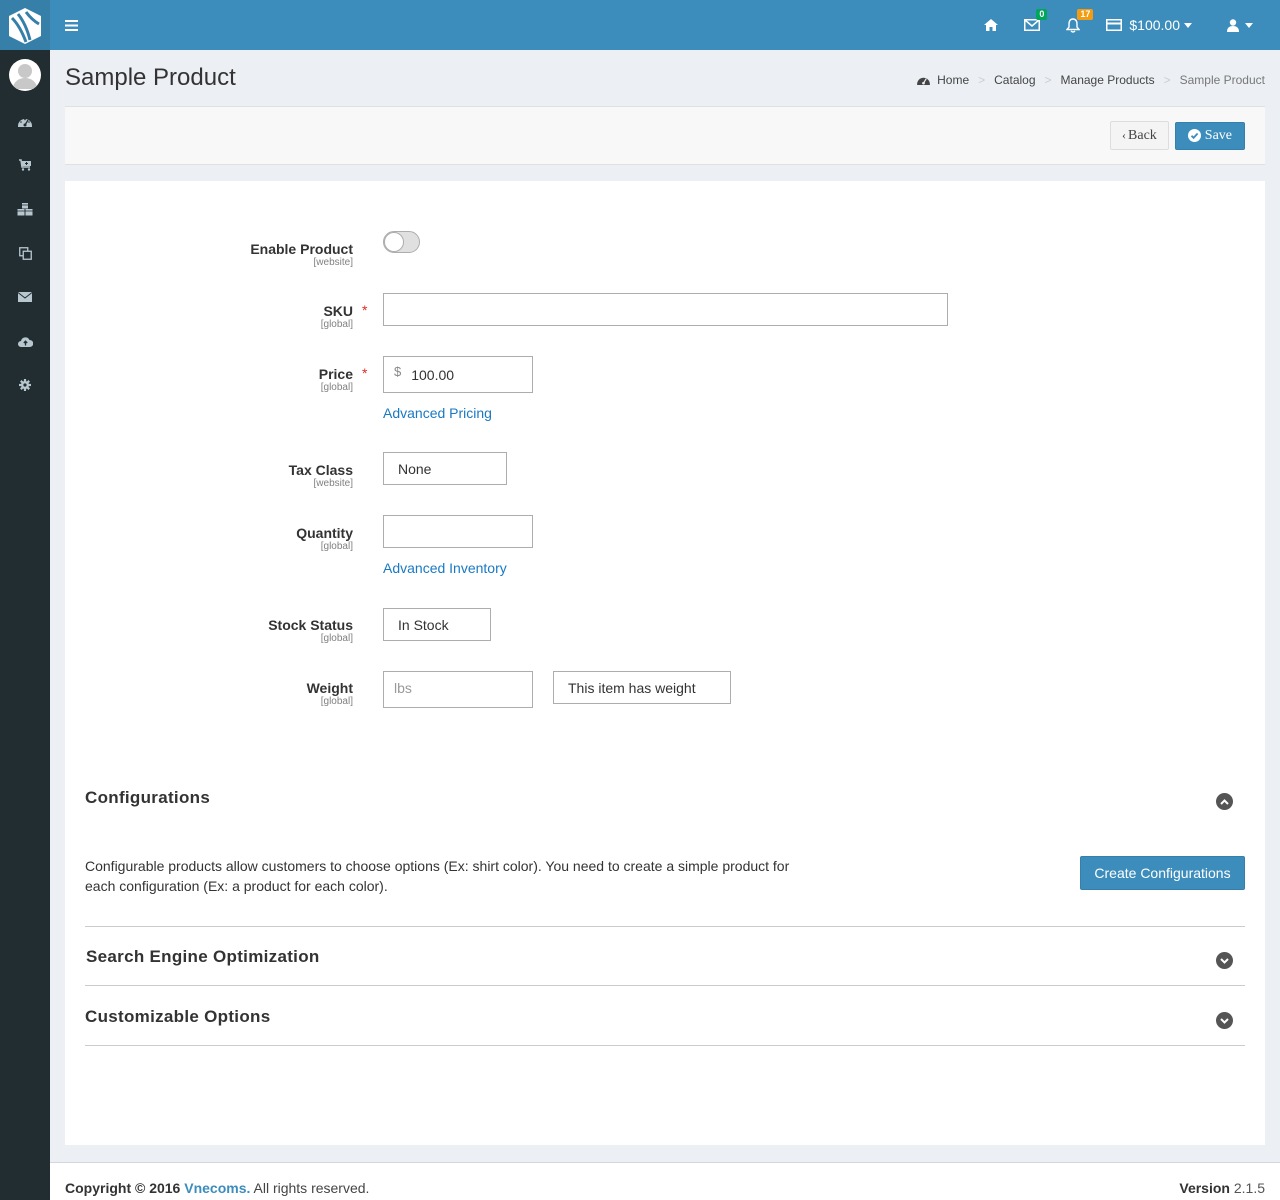 Image resolution: width=1280 pixels, height=1200 pixels. Describe the element at coordinates (1222, 80) in the screenshot. I see `breadcrumb-current: Sample Product` at that location.